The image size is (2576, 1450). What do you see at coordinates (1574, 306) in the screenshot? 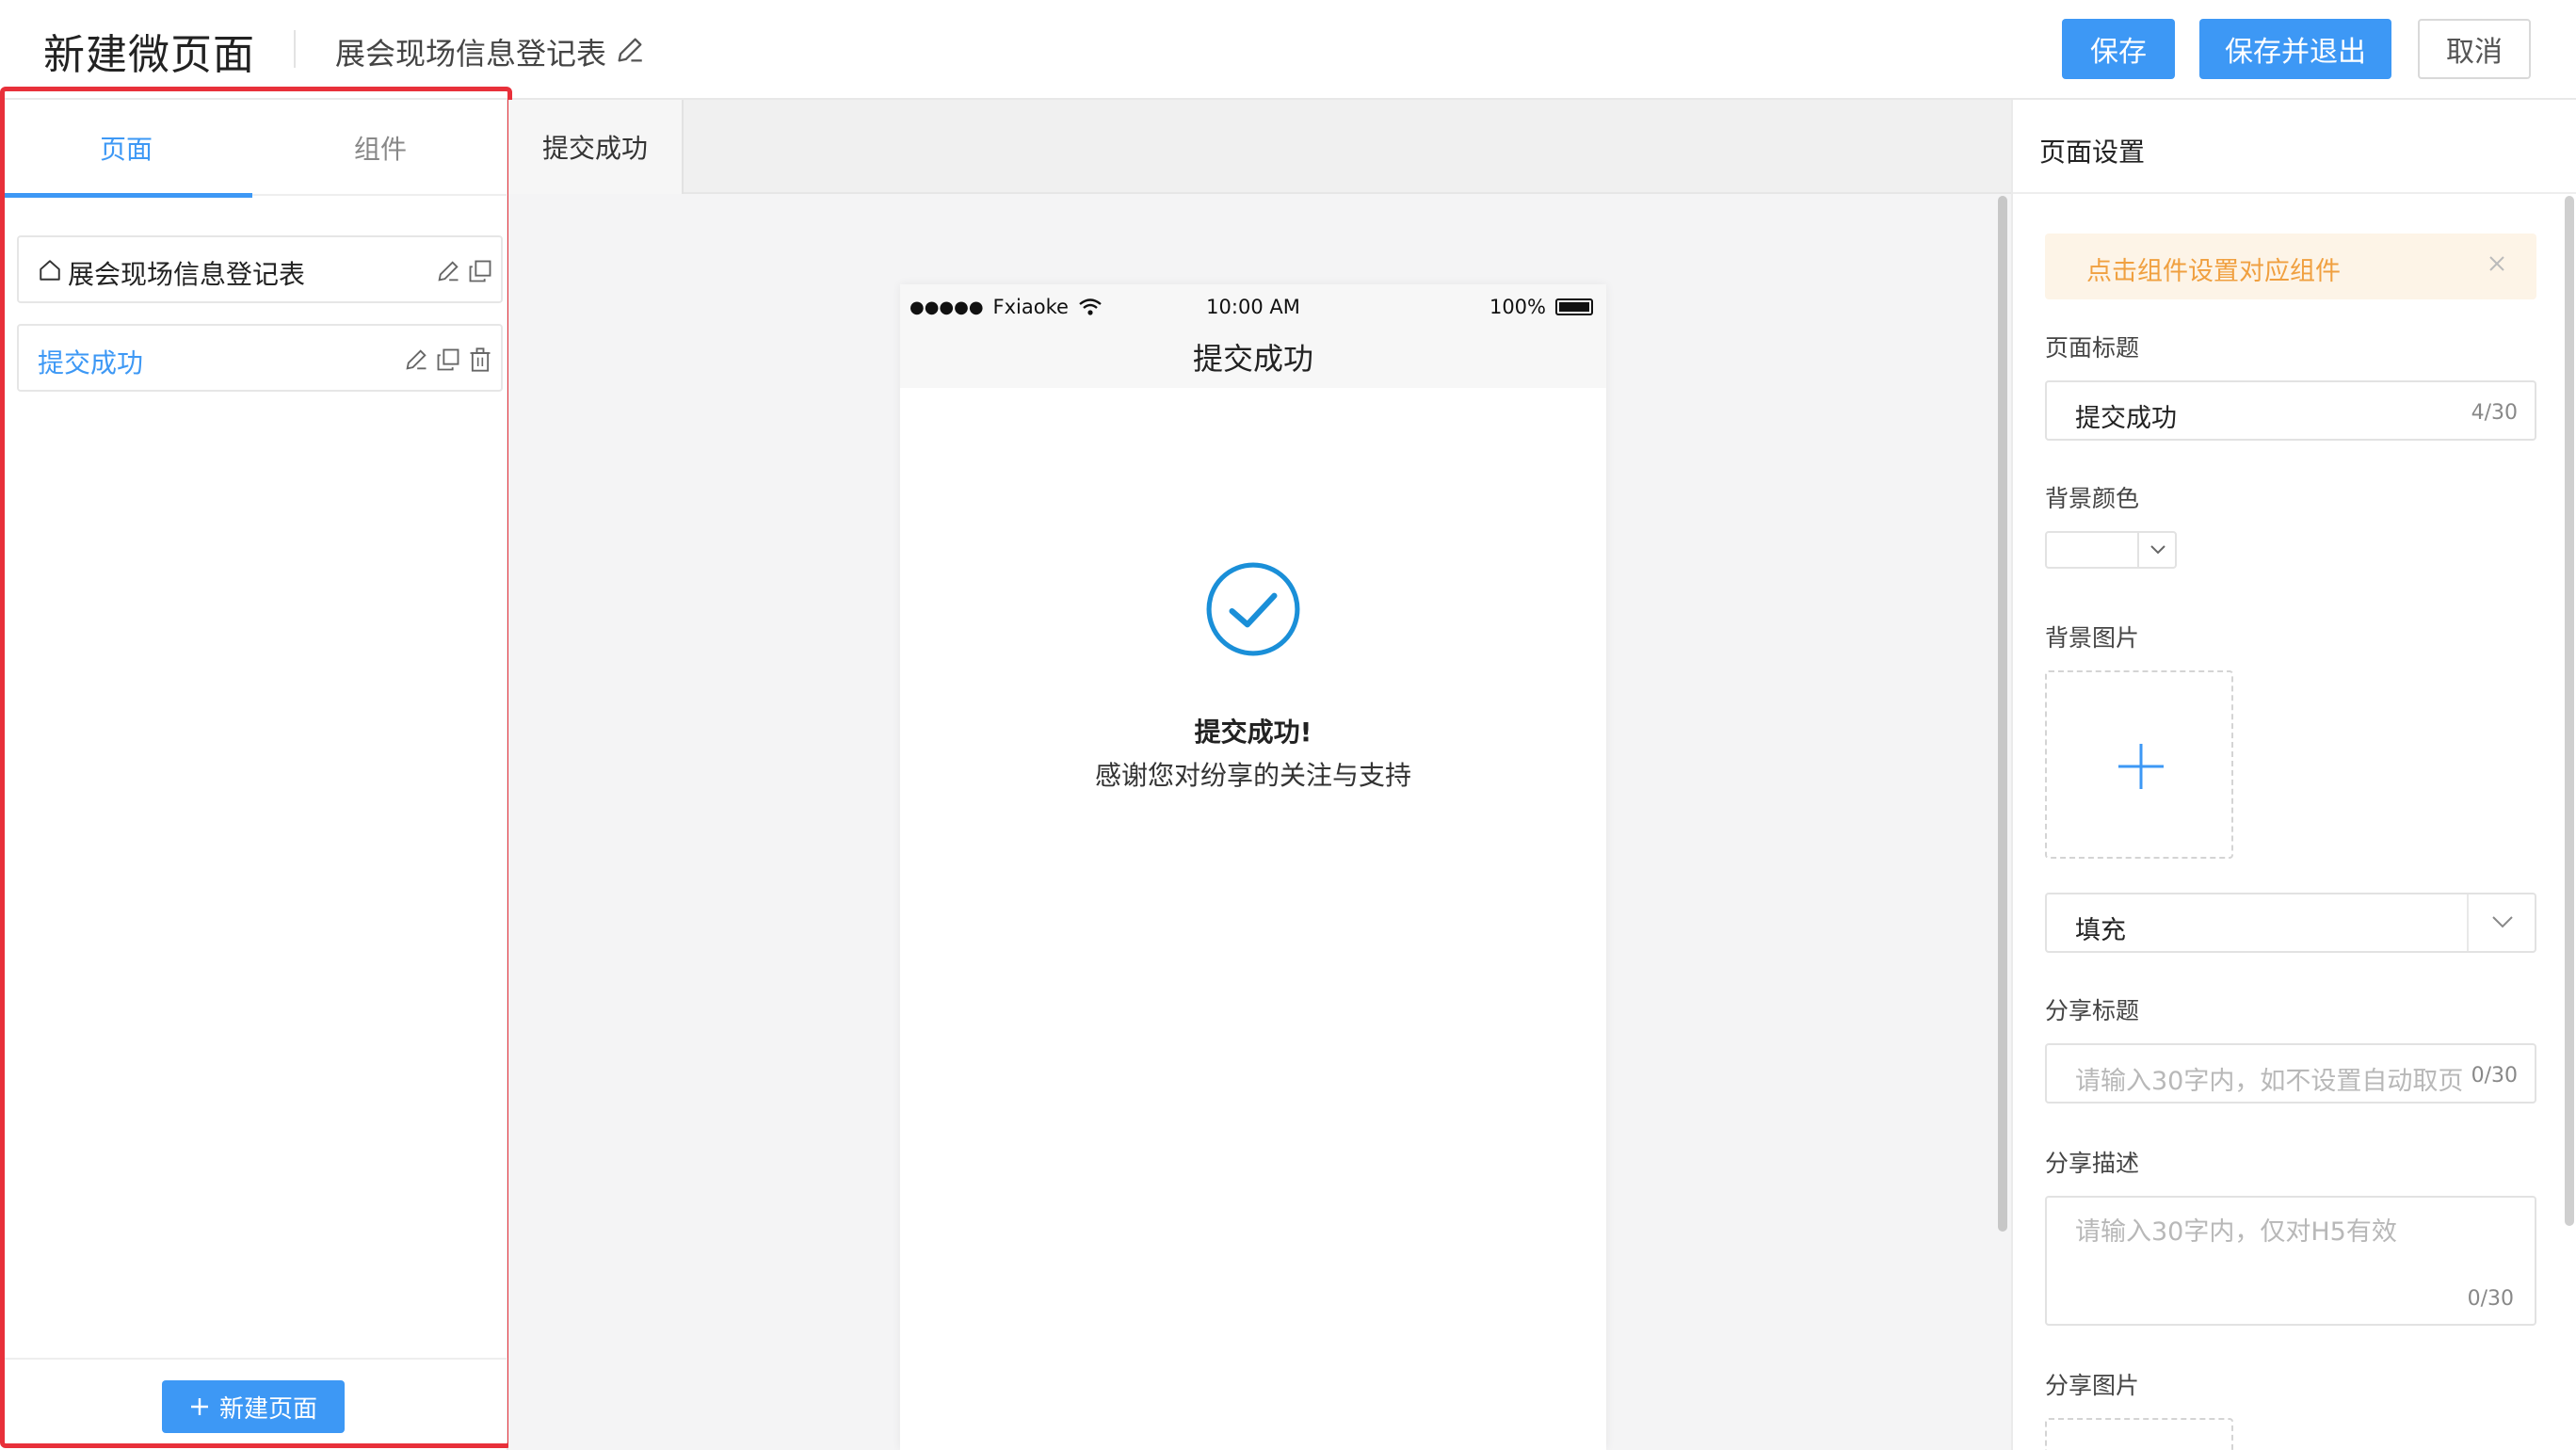
I see `battery-icon` at bounding box center [1574, 306].